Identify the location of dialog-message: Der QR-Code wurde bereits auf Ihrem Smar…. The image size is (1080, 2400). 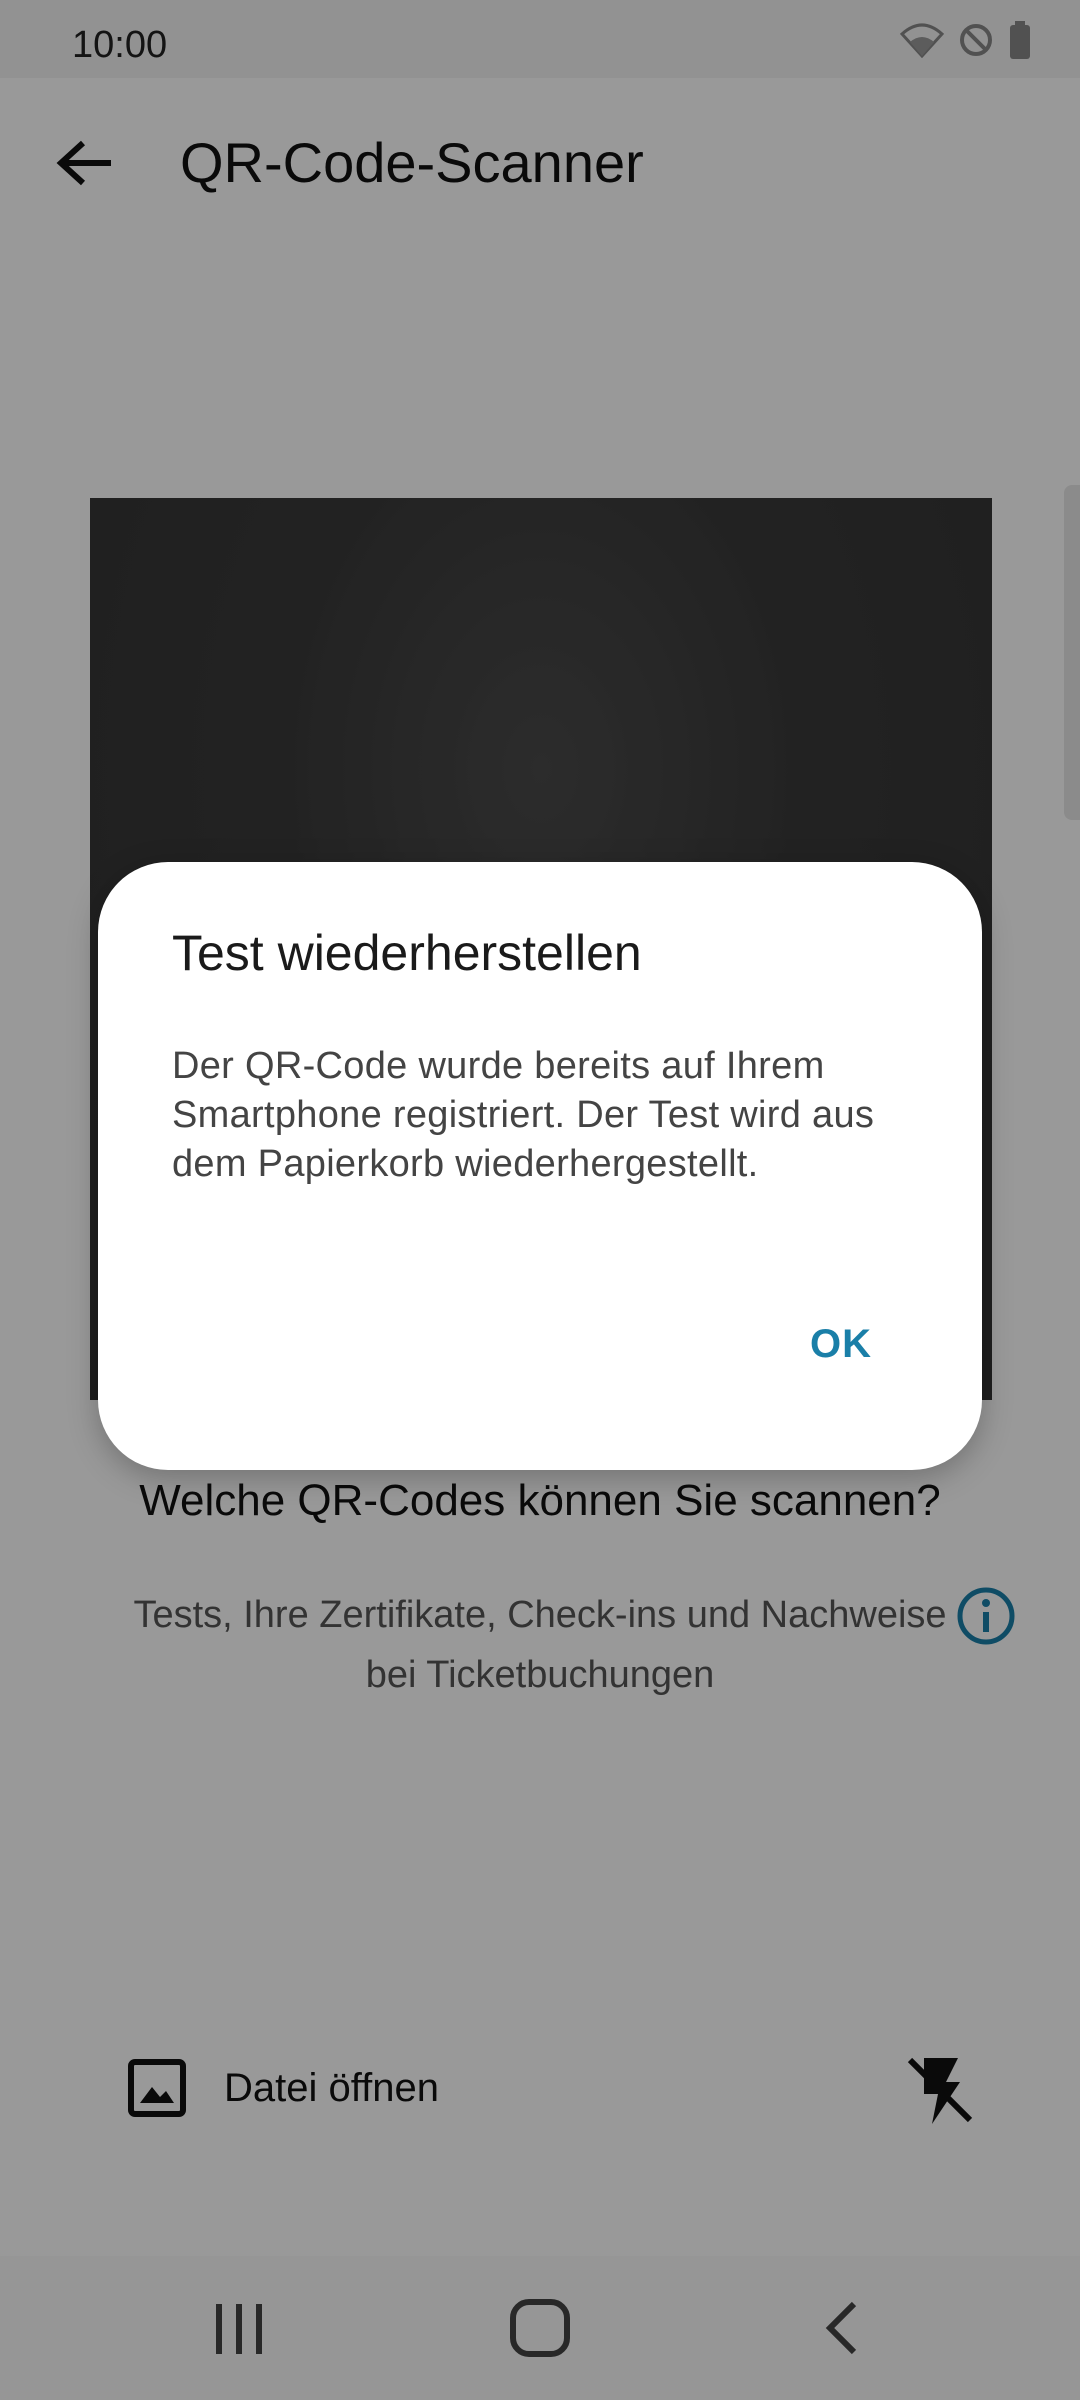
(523, 1115).